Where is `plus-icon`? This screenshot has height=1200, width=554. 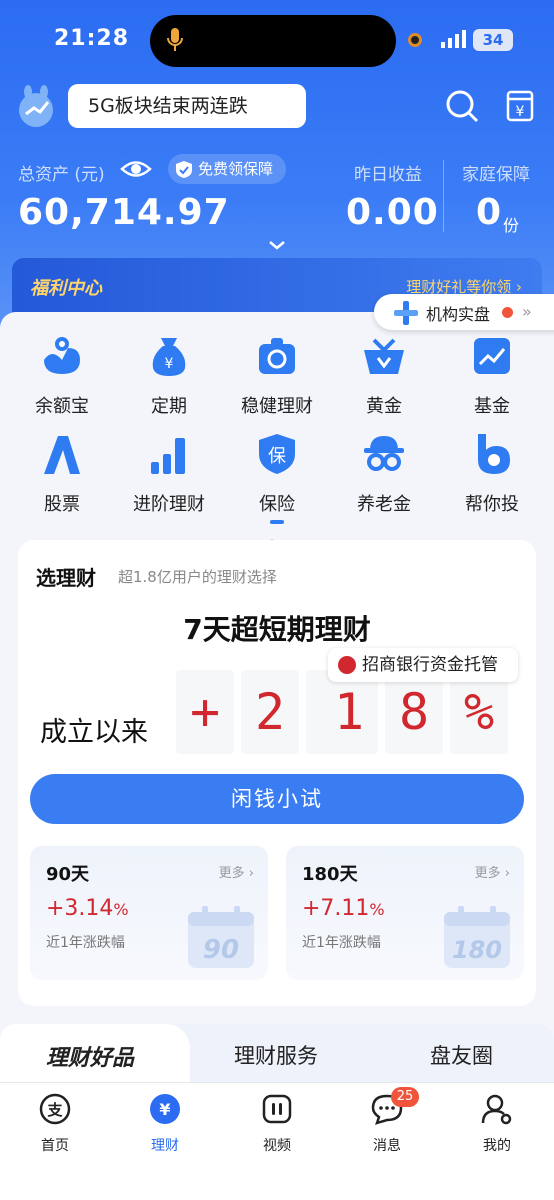
plus-icon is located at coordinates (406, 313).